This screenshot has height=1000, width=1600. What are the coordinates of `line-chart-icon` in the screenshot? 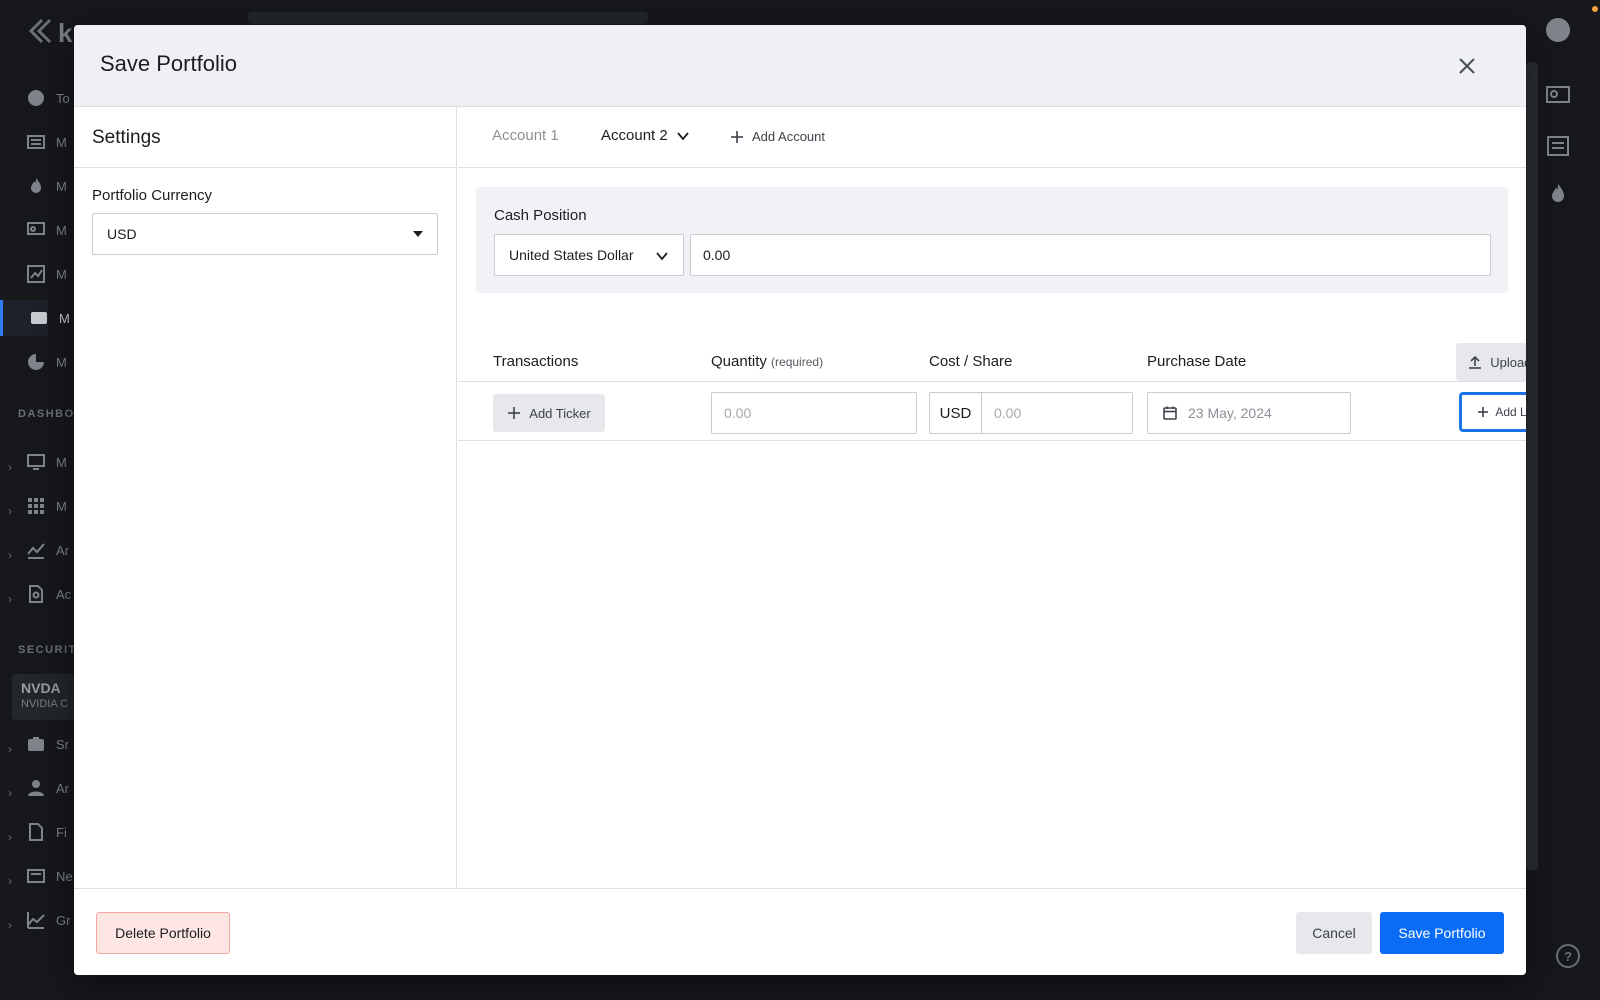 It's located at (36, 920).